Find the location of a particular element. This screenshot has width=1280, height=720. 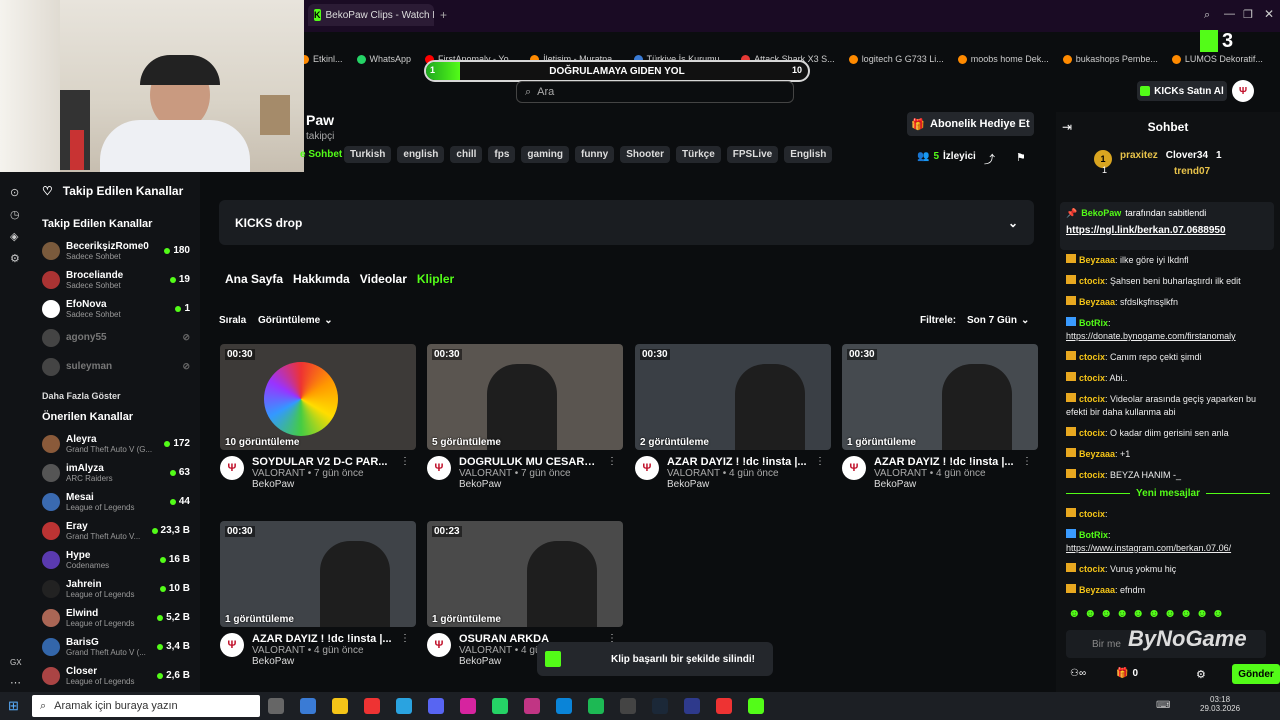

chat-username: BotRix is located at coordinates (1093, 323).